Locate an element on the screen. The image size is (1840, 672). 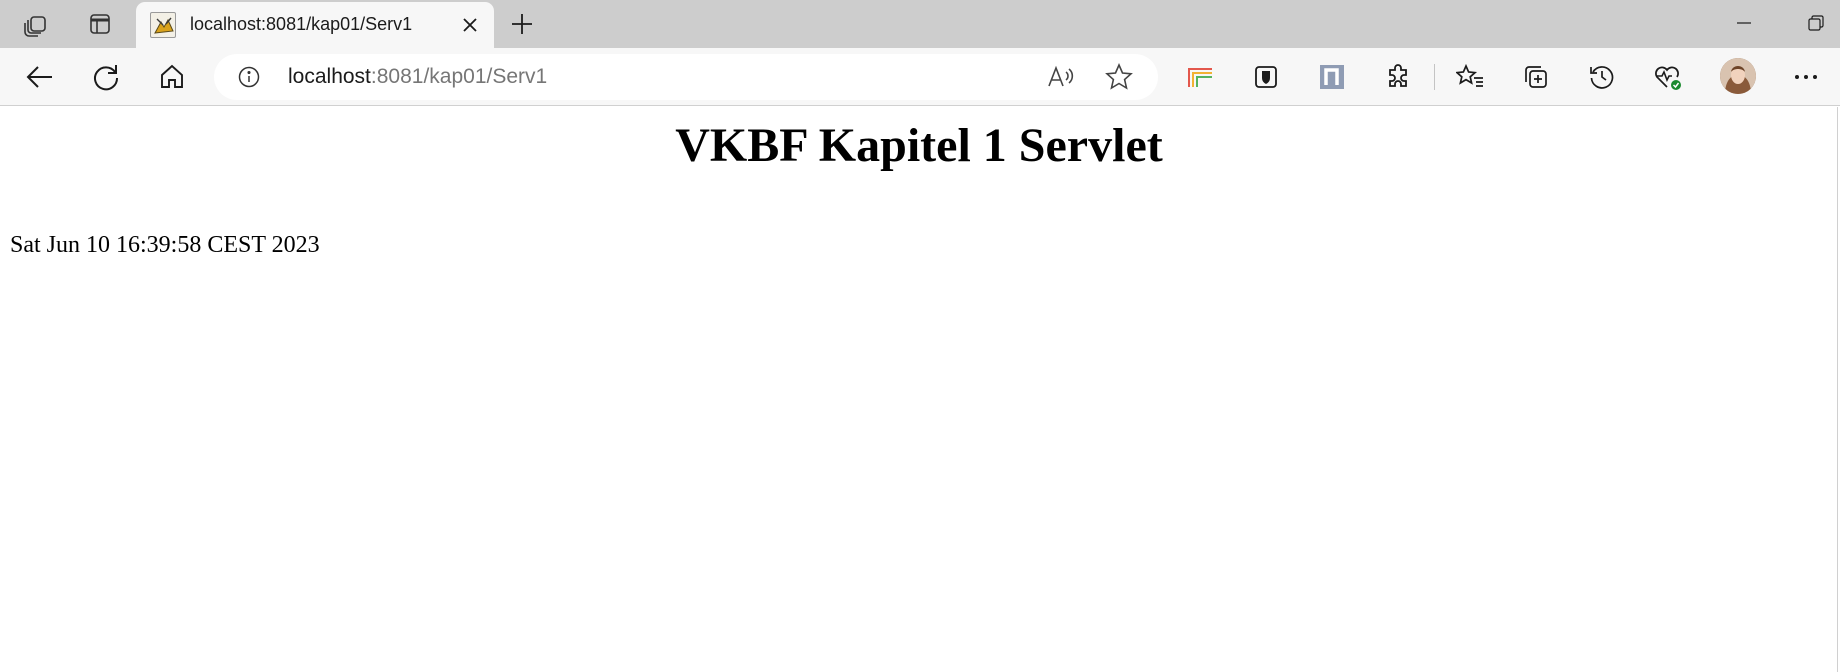
vertical-tabs-icon is located at coordinates (100, 24).